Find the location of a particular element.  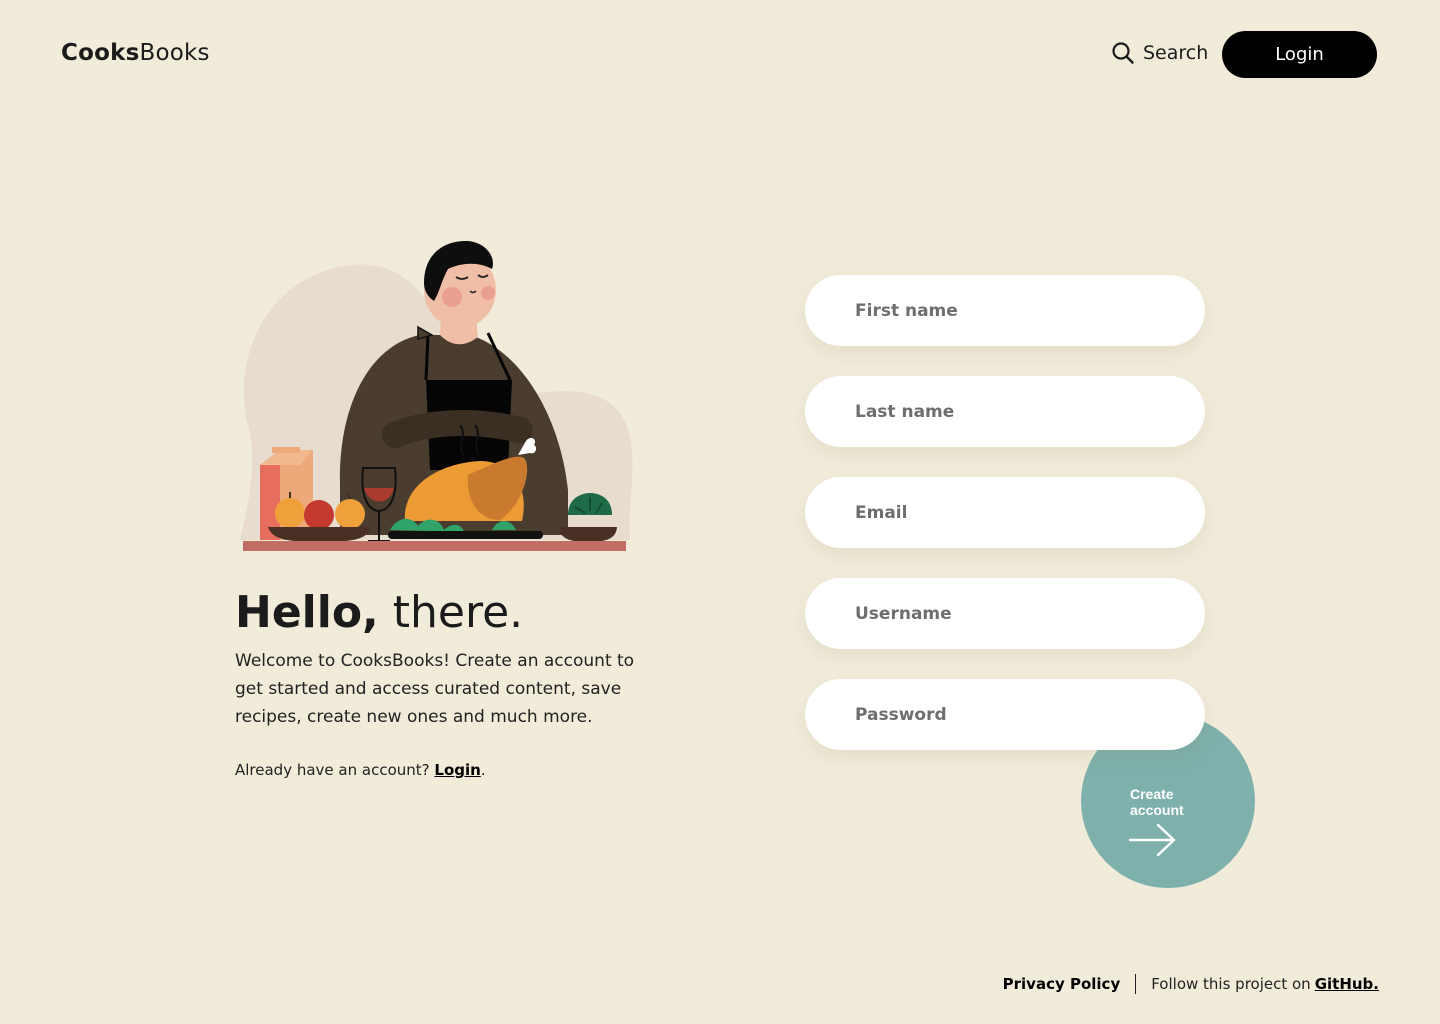

brand-logo-bold: Cooks is located at coordinates (100, 53).